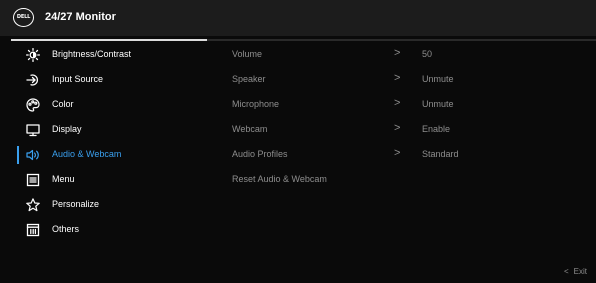 The width and height of the screenshot is (596, 283). What do you see at coordinates (401, 156) in the screenshot?
I see `submenu-row-audio-profiles: Audio Profiles > Standard` at bounding box center [401, 156].